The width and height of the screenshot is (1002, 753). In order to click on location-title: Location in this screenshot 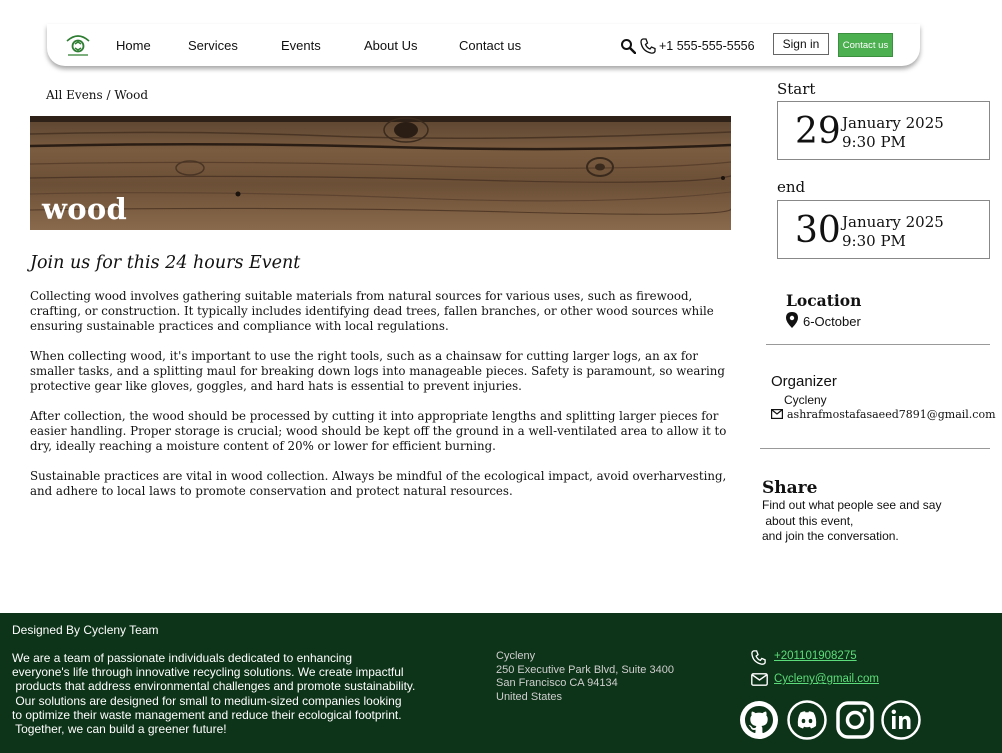, I will do `click(824, 300)`.